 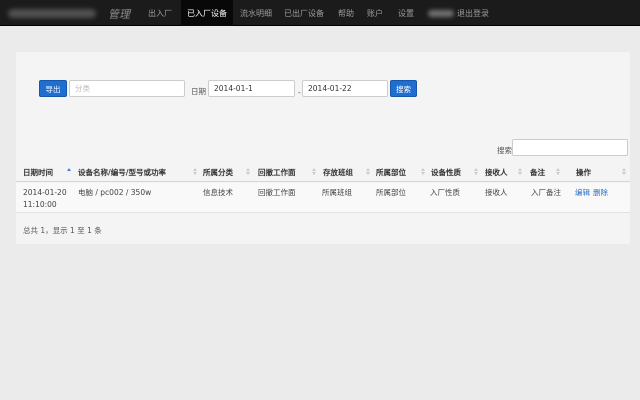 What do you see at coordinates (504, 150) in the screenshot?
I see `table-search-label: 搜索` at bounding box center [504, 150].